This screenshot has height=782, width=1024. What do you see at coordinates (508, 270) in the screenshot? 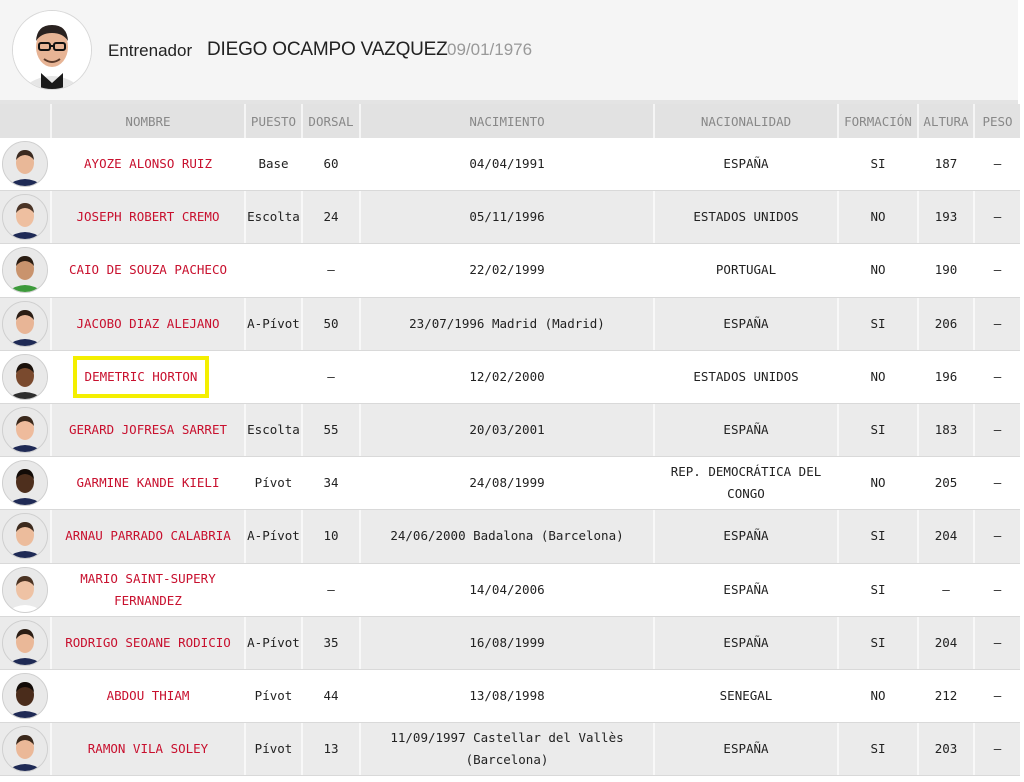
I see `player-birth: 22/02/1999` at bounding box center [508, 270].